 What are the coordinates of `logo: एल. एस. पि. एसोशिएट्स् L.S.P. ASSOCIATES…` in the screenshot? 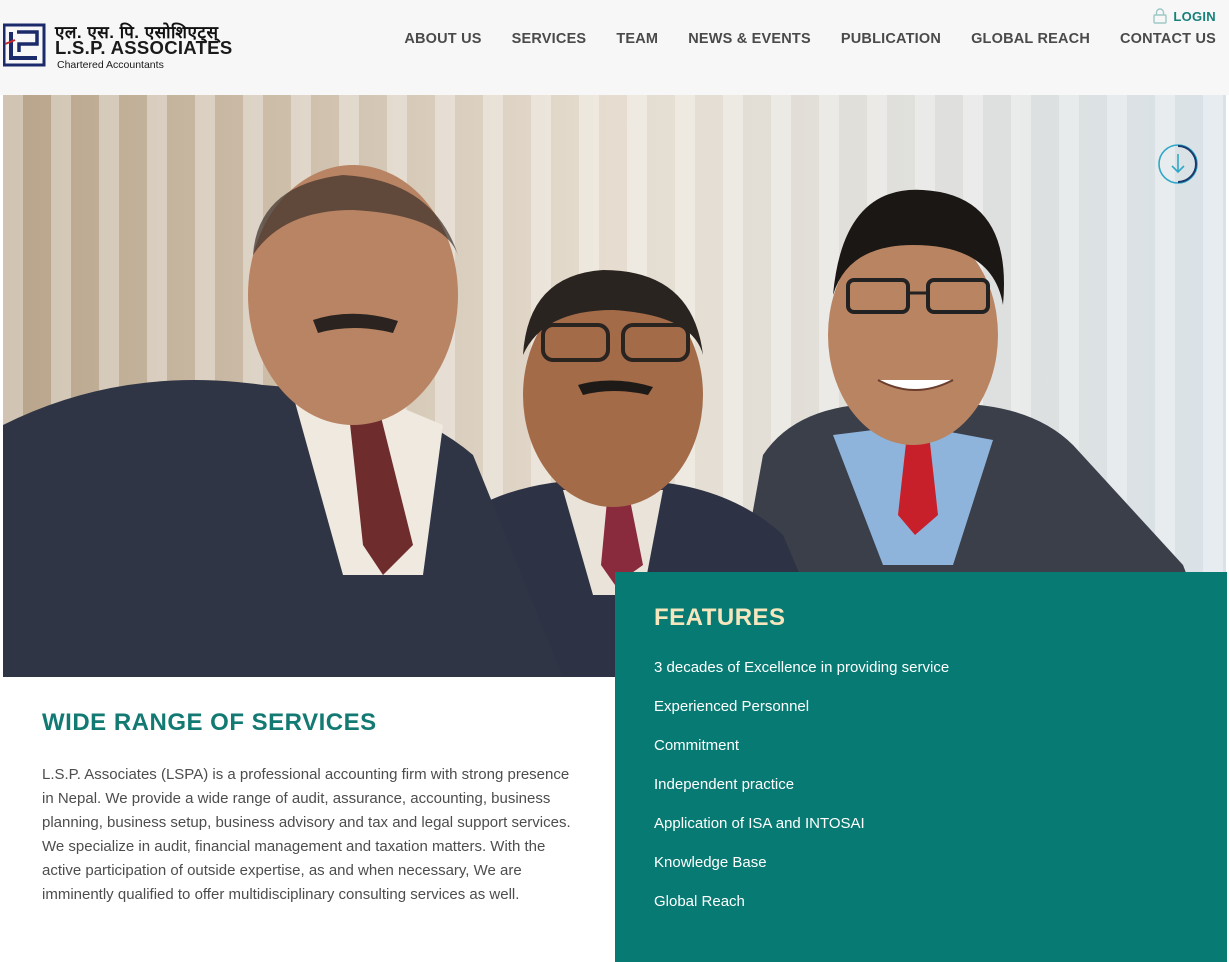 It's located at (117, 46).